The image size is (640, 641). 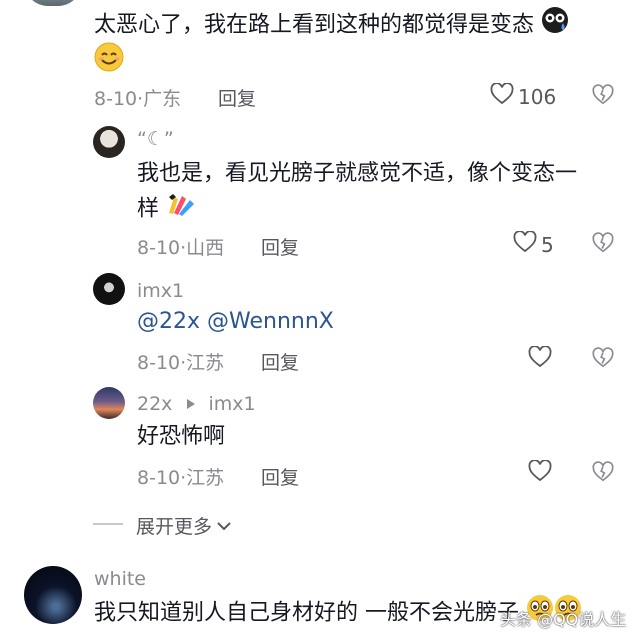 What do you see at coordinates (357, 173) in the screenshot?
I see `comment-text-line: 我也是，看见光膀子就感觉不适，像个变态一` at bounding box center [357, 173].